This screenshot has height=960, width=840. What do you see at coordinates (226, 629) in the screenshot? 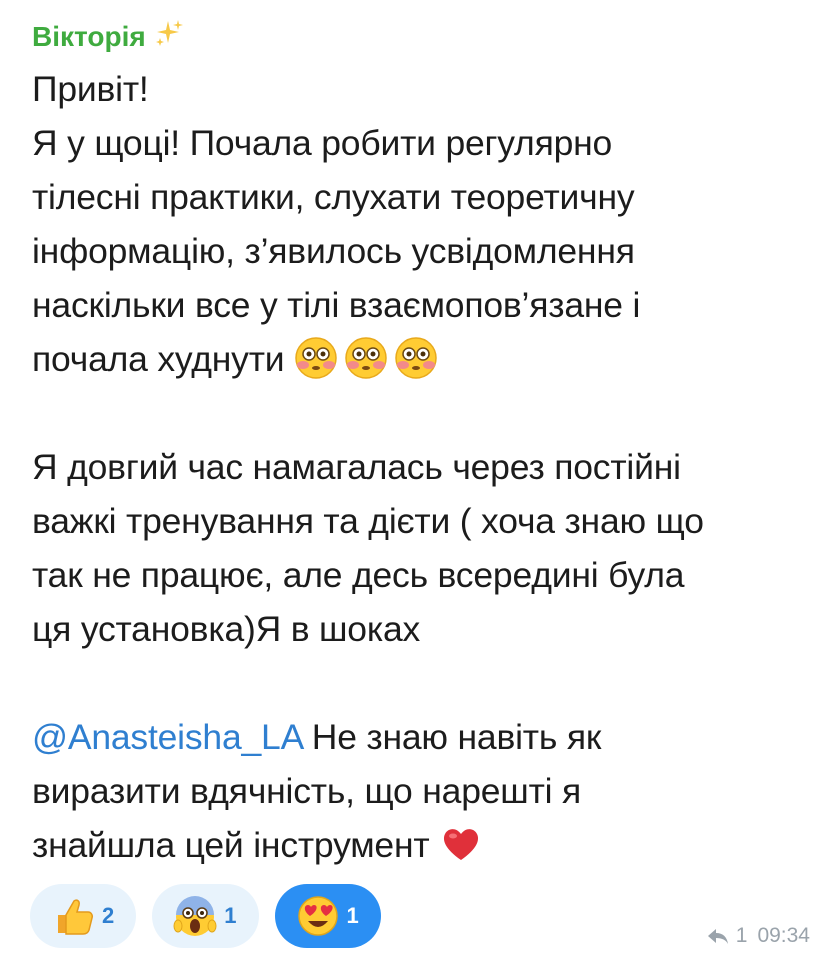
I see `message-line: ця установка)Я в шоках` at bounding box center [226, 629].